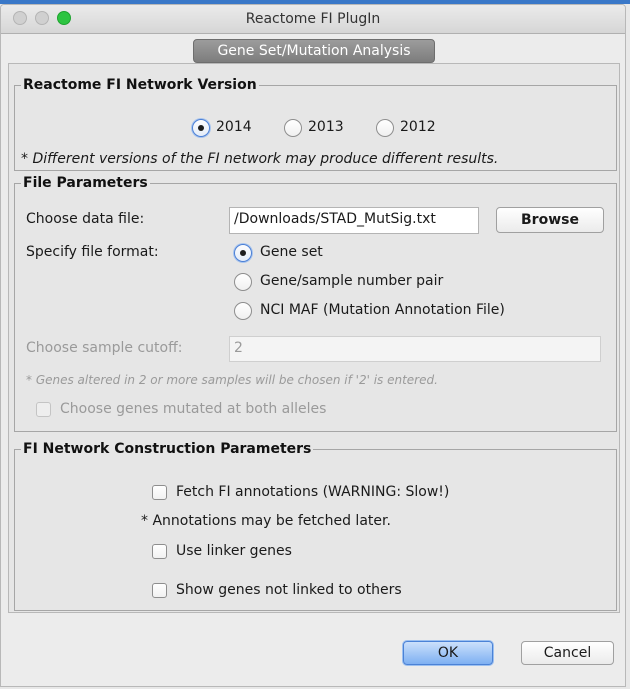  Describe the element at coordinates (313, 492) in the screenshot. I see `fetch-annotations-label: Fetch FI annotations (WARNING: Slow!)` at that location.